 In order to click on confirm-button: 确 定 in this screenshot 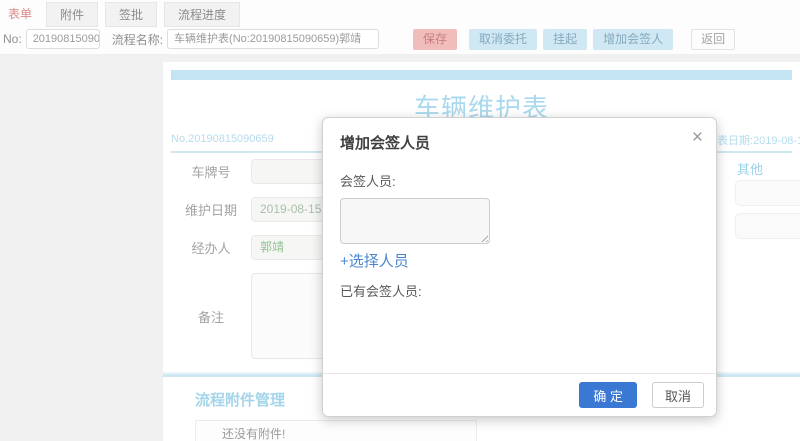, I will do `click(608, 395)`.